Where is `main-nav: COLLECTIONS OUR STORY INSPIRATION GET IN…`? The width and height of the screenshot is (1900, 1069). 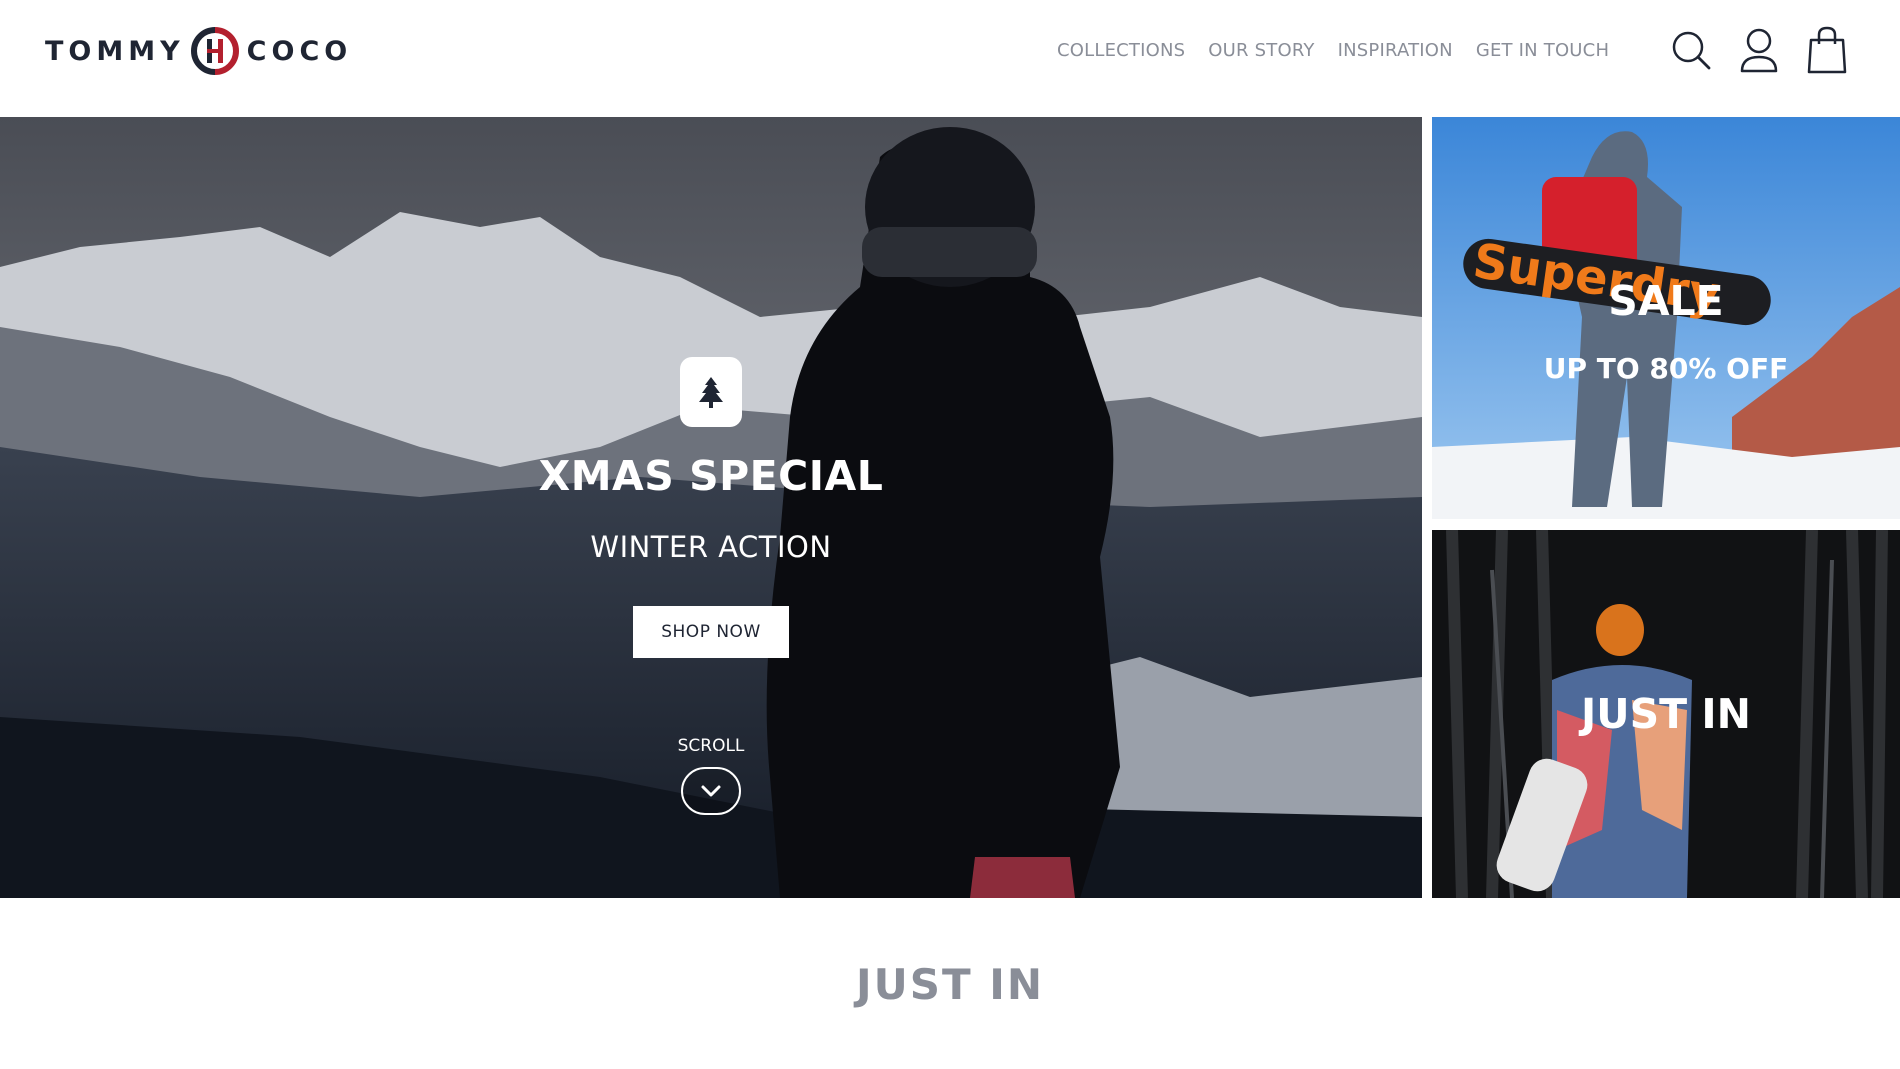 main-nav: COLLECTIONS OUR STORY INSPIRATION GET IN… is located at coordinates (1344, 50).